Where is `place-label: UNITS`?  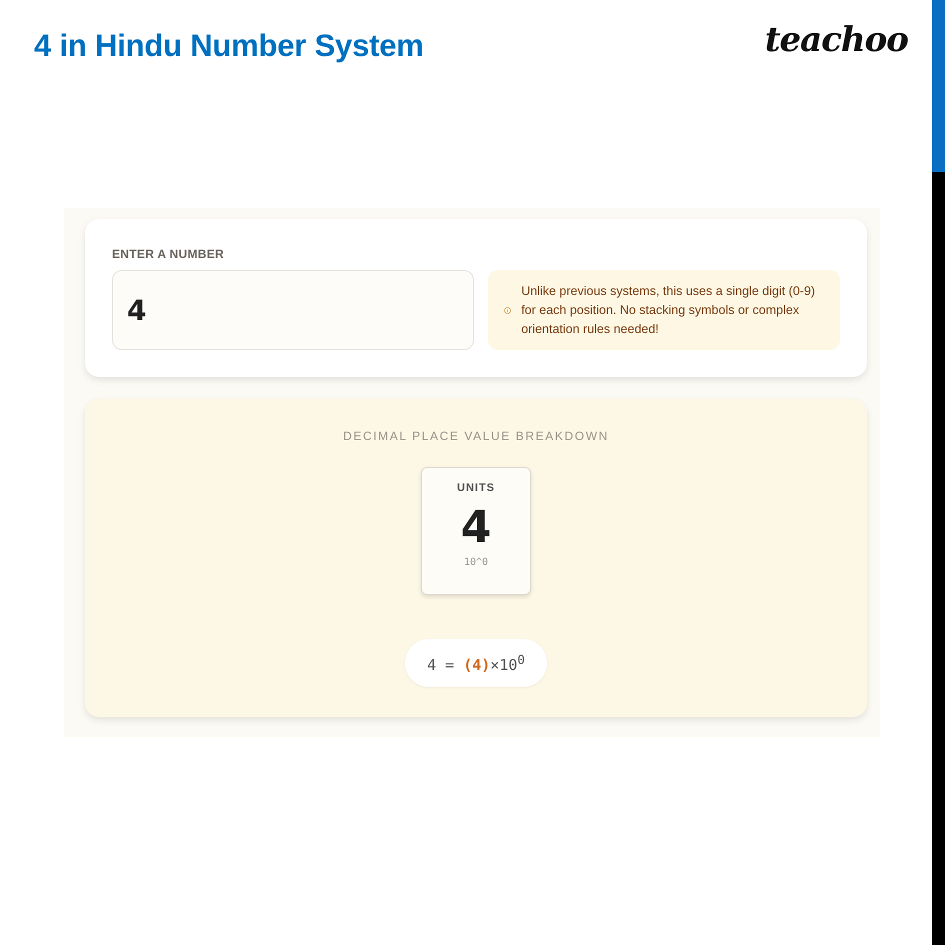 place-label: UNITS is located at coordinates (476, 488).